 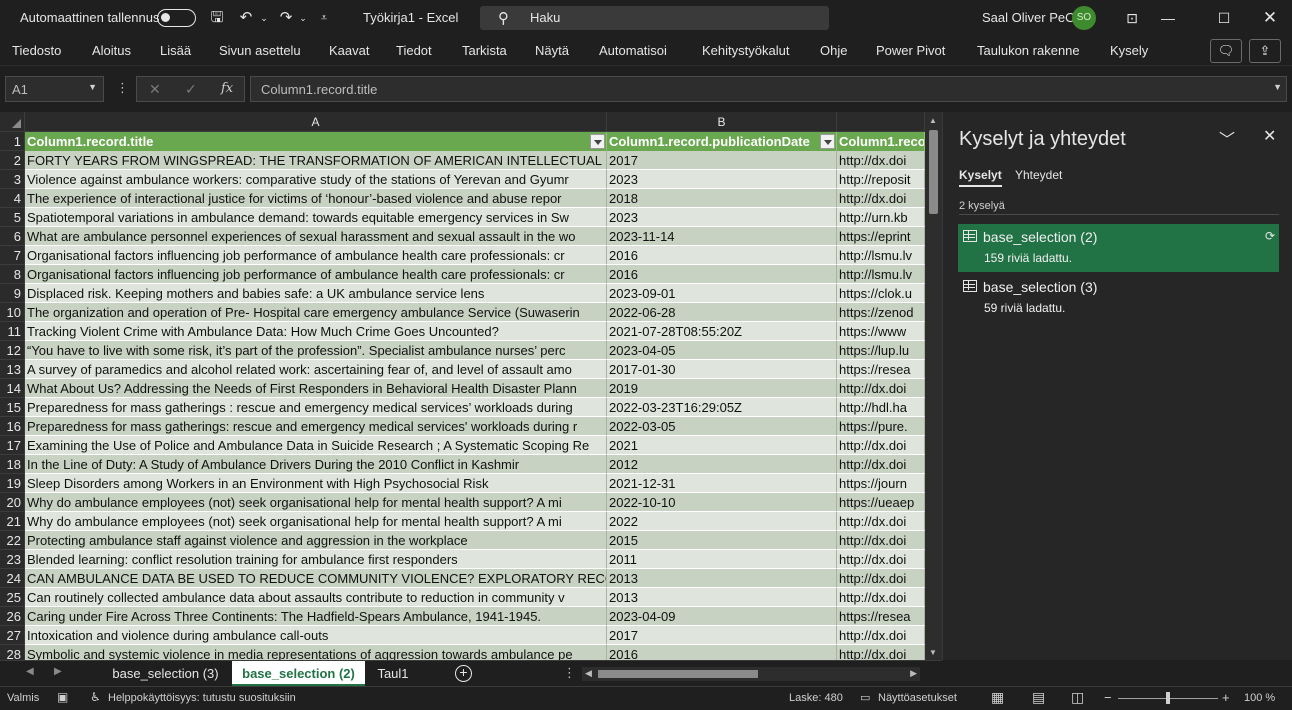 I want to click on cell-date: 2022-03-23T16:29:05Z, so click(x=722, y=407).